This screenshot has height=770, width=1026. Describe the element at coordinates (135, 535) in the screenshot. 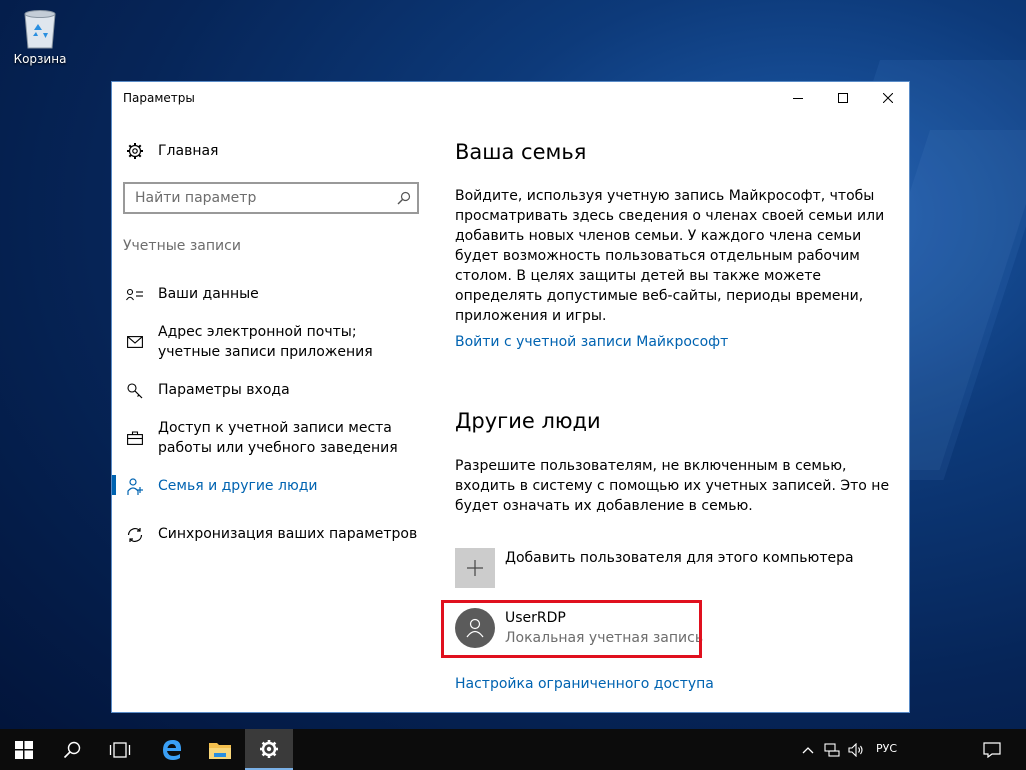

I see `sync-icon` at that location.